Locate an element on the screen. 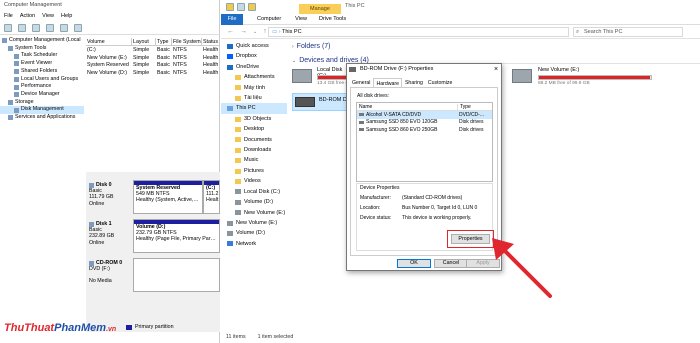 The image size is (700, 343). tree-item-label: System Tools is located at coordinates (31, 47).